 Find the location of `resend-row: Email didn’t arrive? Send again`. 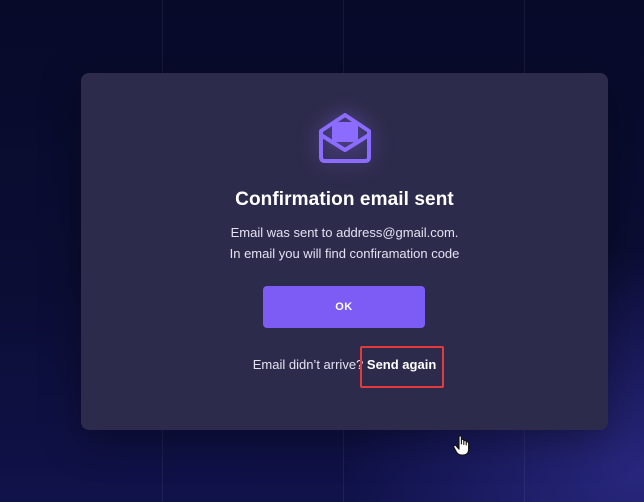

resend-row: Email didn’t arrive? Send again is located at coordinates (344, 364).